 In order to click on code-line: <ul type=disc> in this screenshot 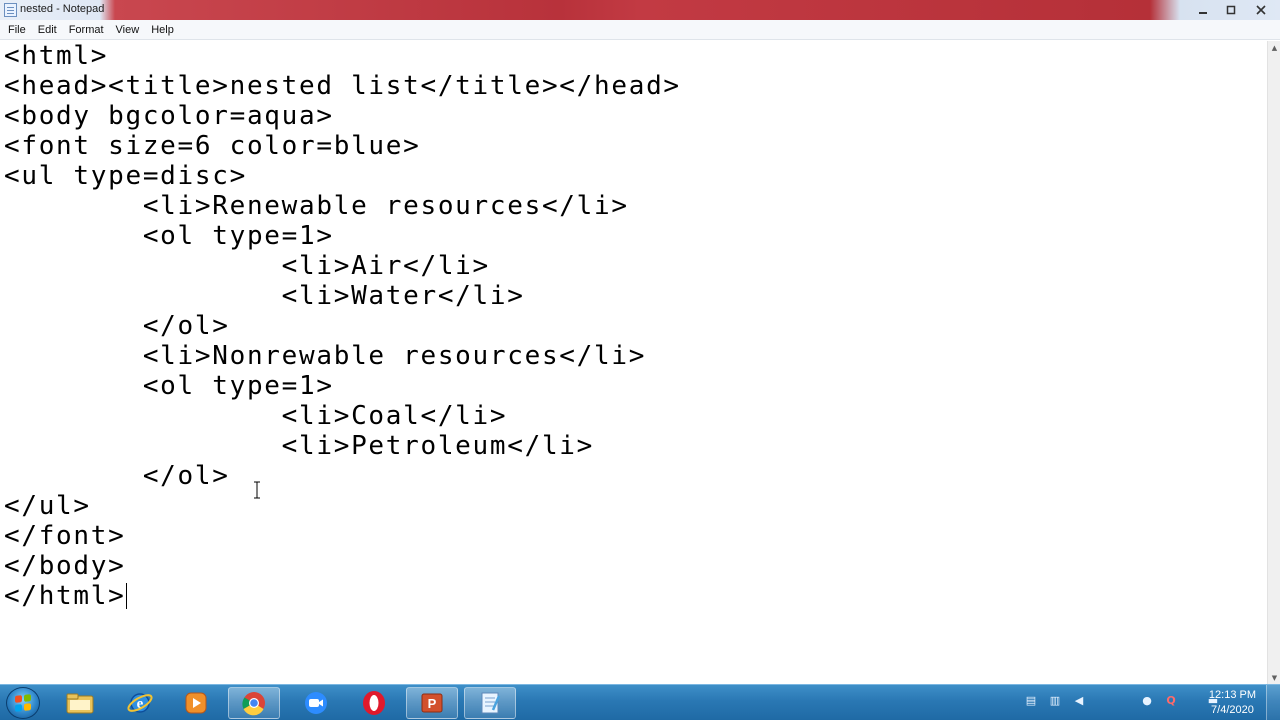, I will do `click(125, 176)`.